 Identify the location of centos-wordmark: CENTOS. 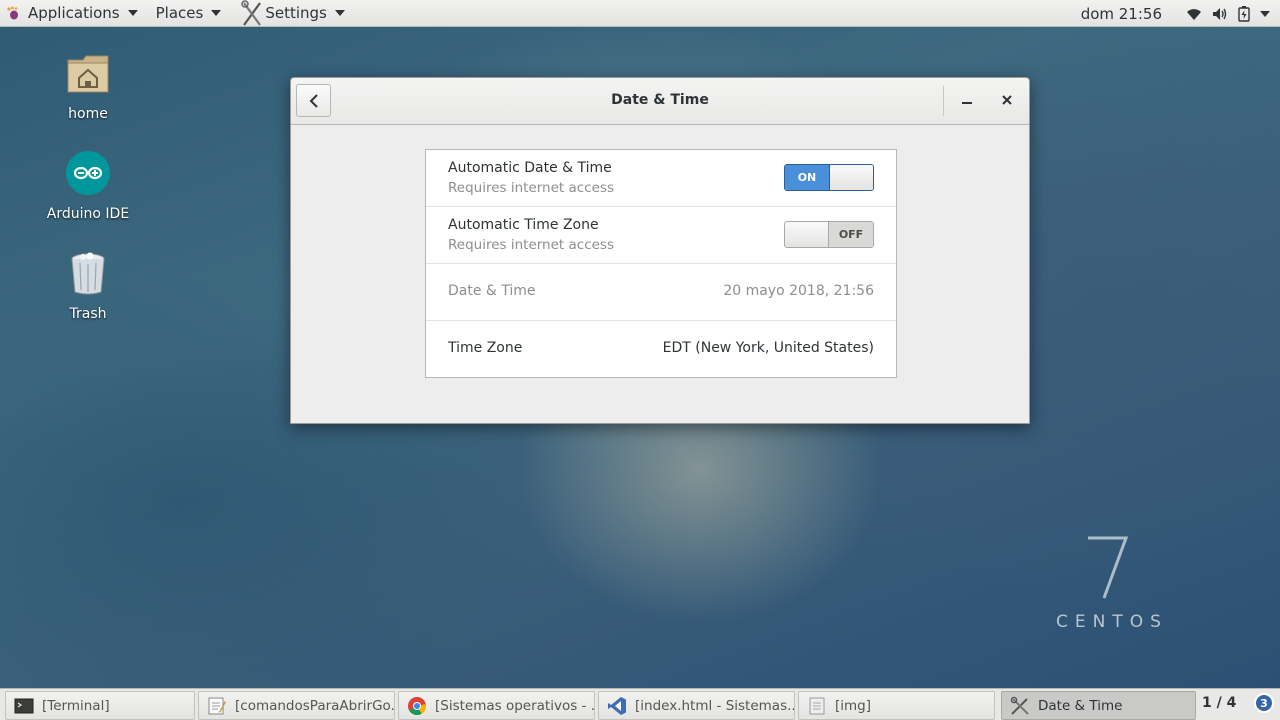
(1112, 622).